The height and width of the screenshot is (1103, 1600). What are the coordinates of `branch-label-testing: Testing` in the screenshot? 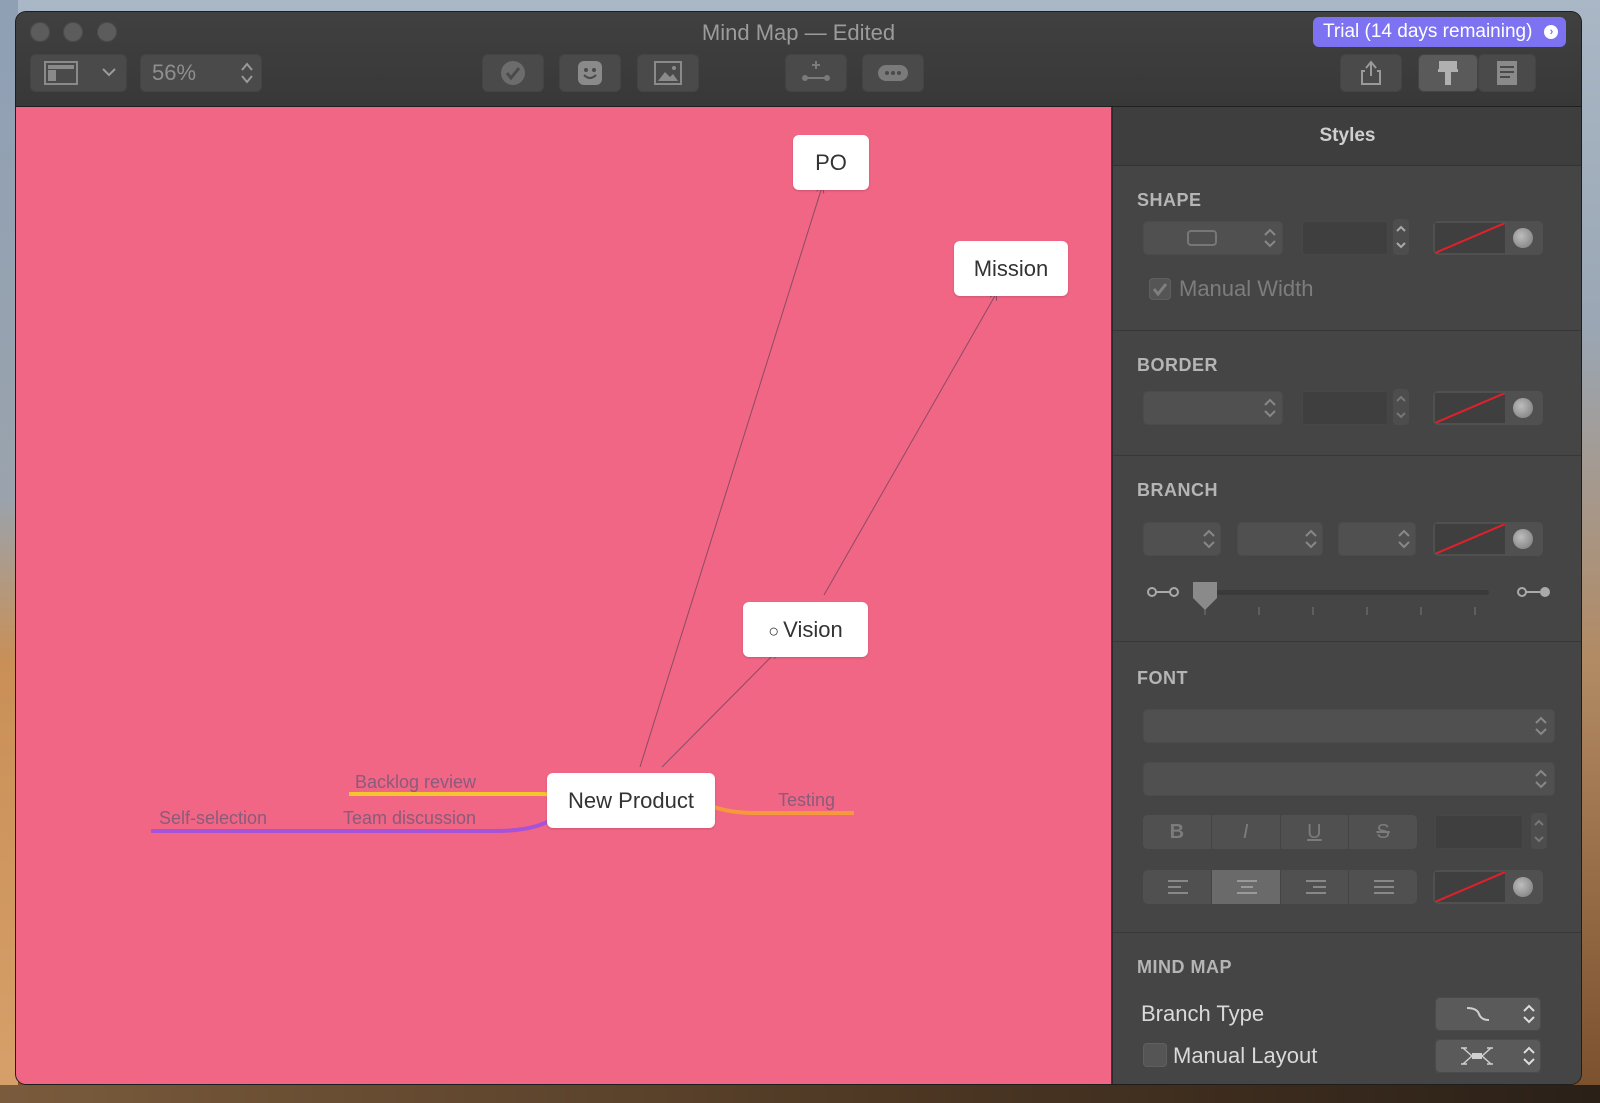 It's located at (806, 800).